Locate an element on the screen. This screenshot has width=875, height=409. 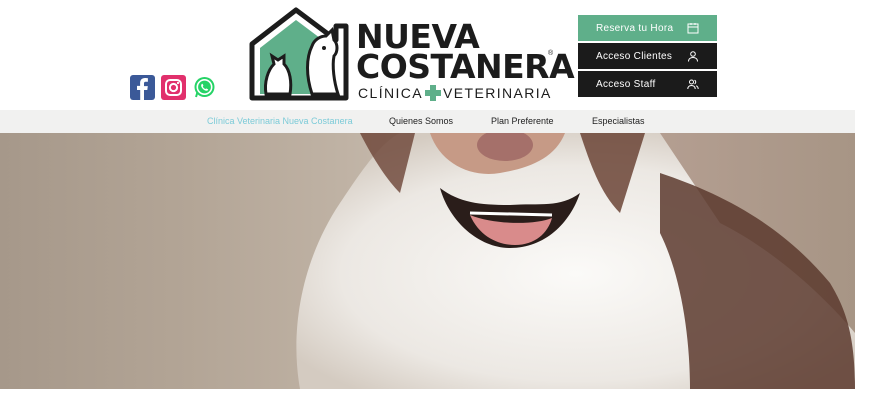
whatsapp-icon is located at coordinates (204, 87).